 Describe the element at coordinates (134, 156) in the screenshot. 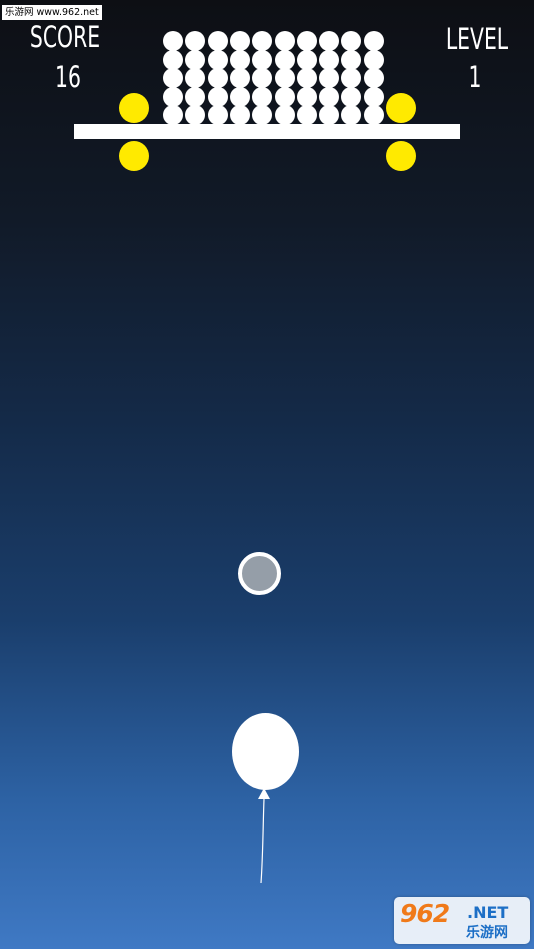

I see `yellow-peg-left-bottom` at that location.